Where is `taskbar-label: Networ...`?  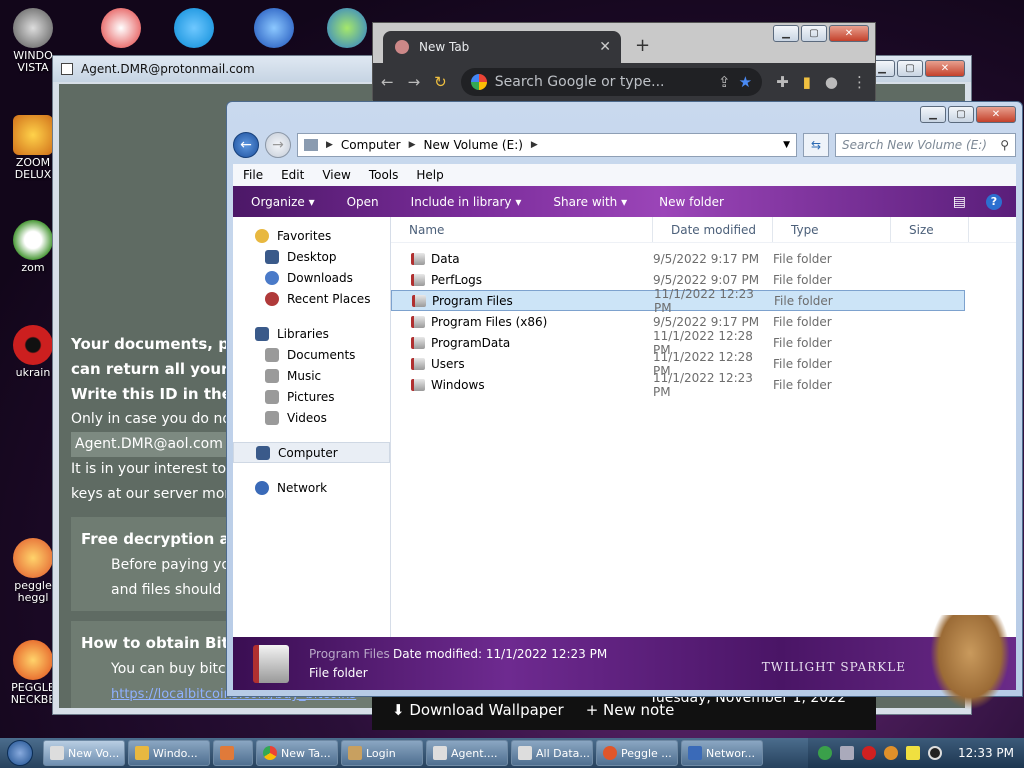 taskbar-label: Networ... is located at coordinates (731, 753).